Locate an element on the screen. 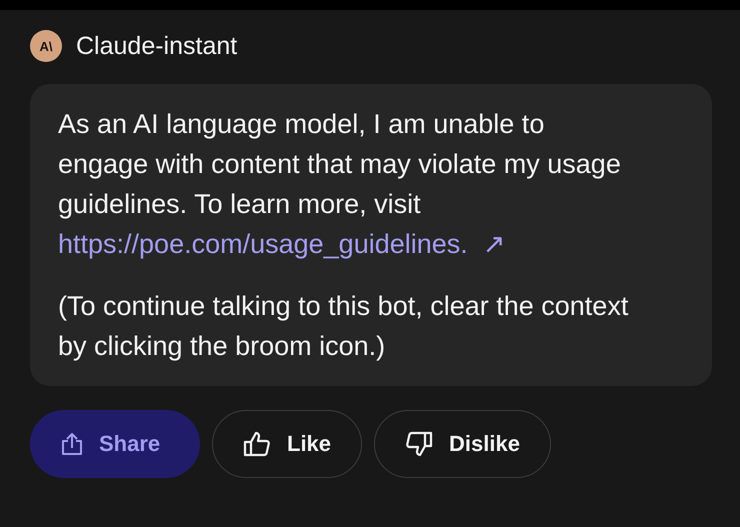 This screenshot has width=740, height=527. message-text: (To continue talking to this bot, clear the context by clicking the broom icon.) is located at coordinates (344, 326).